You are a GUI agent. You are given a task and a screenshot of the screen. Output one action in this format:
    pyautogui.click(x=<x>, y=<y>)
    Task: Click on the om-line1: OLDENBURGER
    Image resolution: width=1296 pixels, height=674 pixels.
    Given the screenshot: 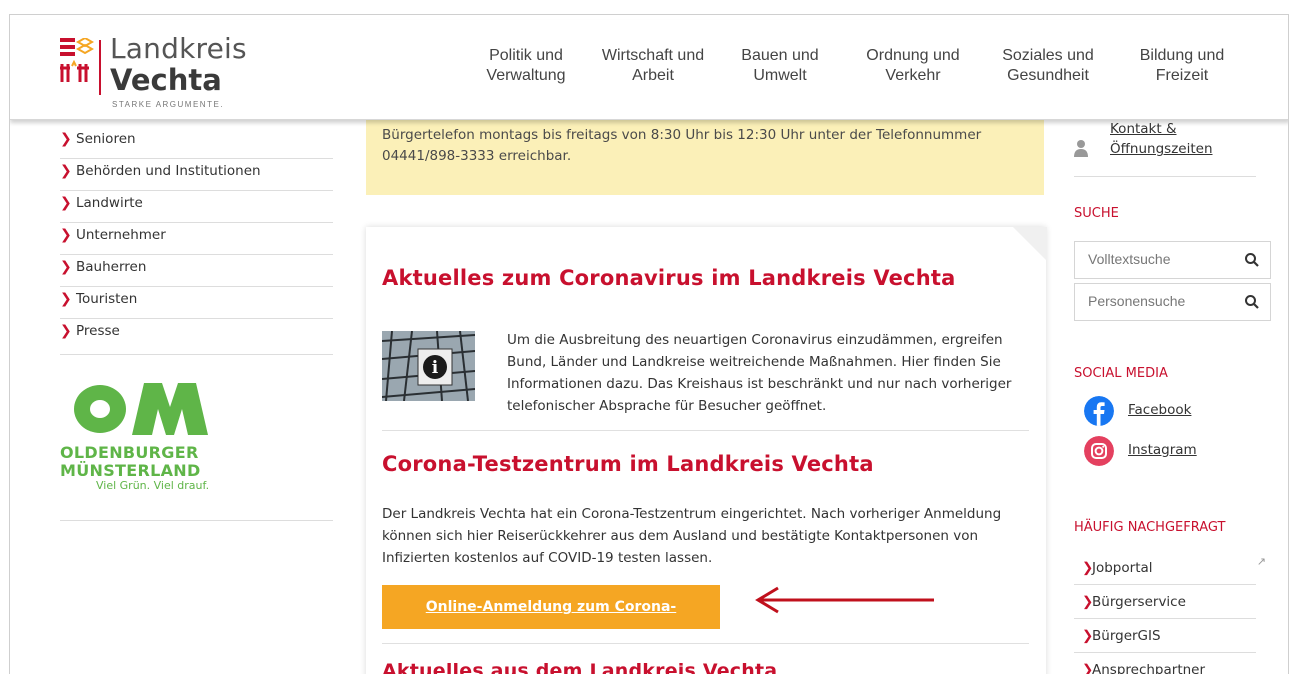 What is the action you would take?
    pyautogui.click(x=129, y=452)
    